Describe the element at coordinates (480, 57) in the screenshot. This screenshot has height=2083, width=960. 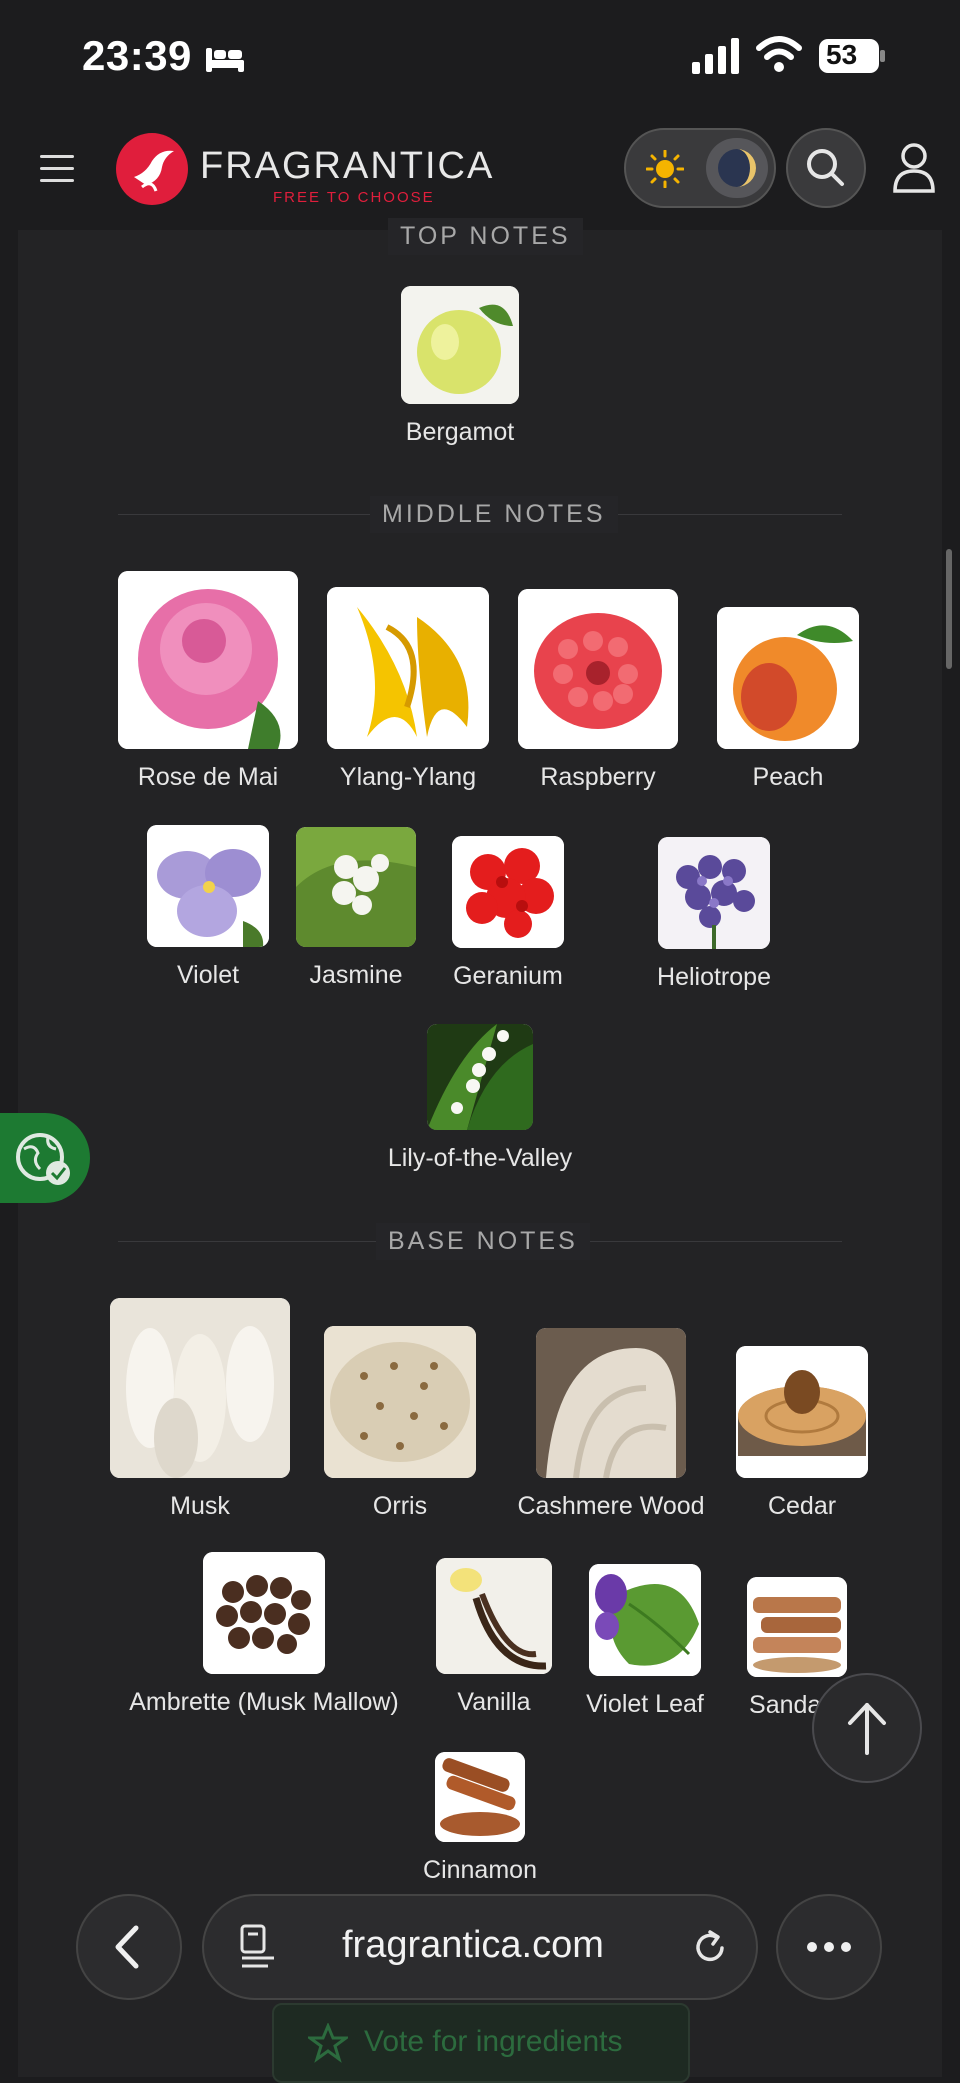
I see `status-bar: 23:39 53` at that location.